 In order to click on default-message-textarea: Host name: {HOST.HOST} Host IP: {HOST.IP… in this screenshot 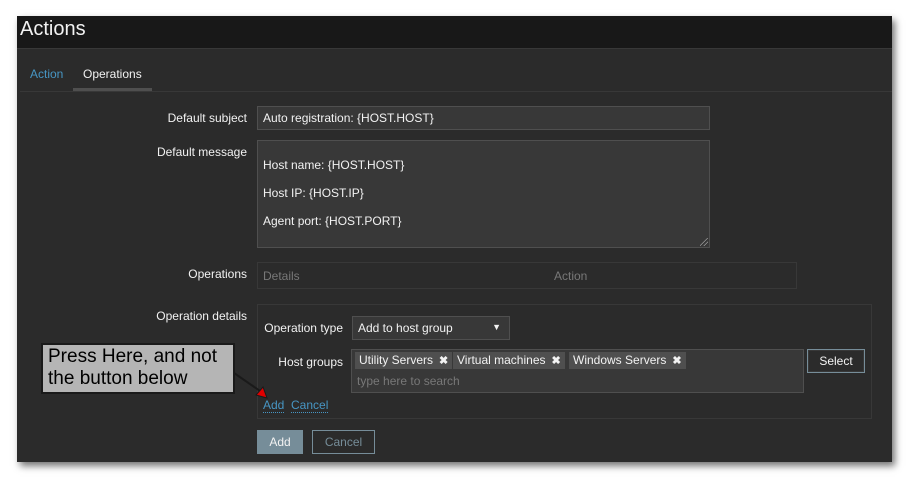, I will do `click(483, 194)`.